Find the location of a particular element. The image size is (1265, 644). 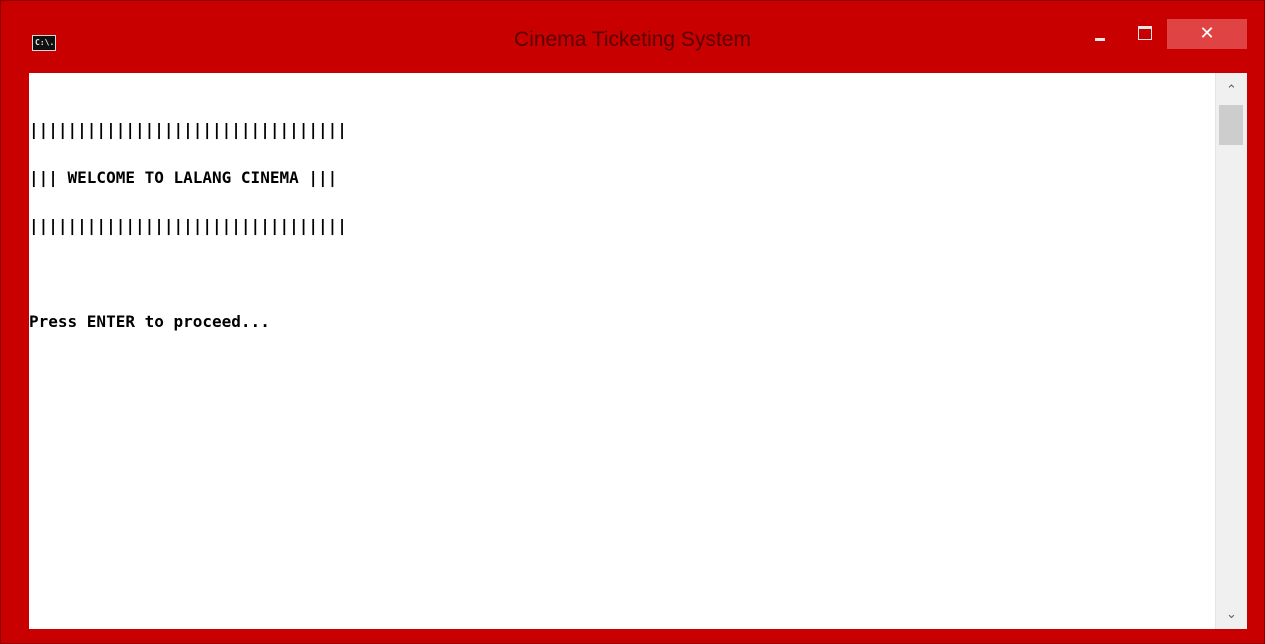

title-bar: C:\. Cinema Ticketing System ✕ is located at coordinates (632, 36).